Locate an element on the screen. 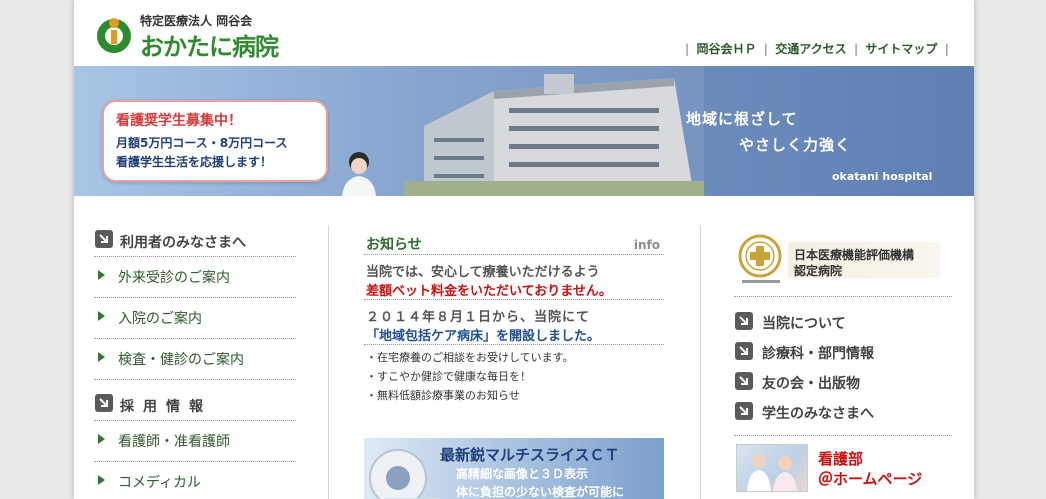 Image resolution: width=1046 pixels, height=499 pixels. right-link-list: 当院について 診療科・部門情報 友の会・出版物 学生のみなさまへ is located at coordinates (843, 363).